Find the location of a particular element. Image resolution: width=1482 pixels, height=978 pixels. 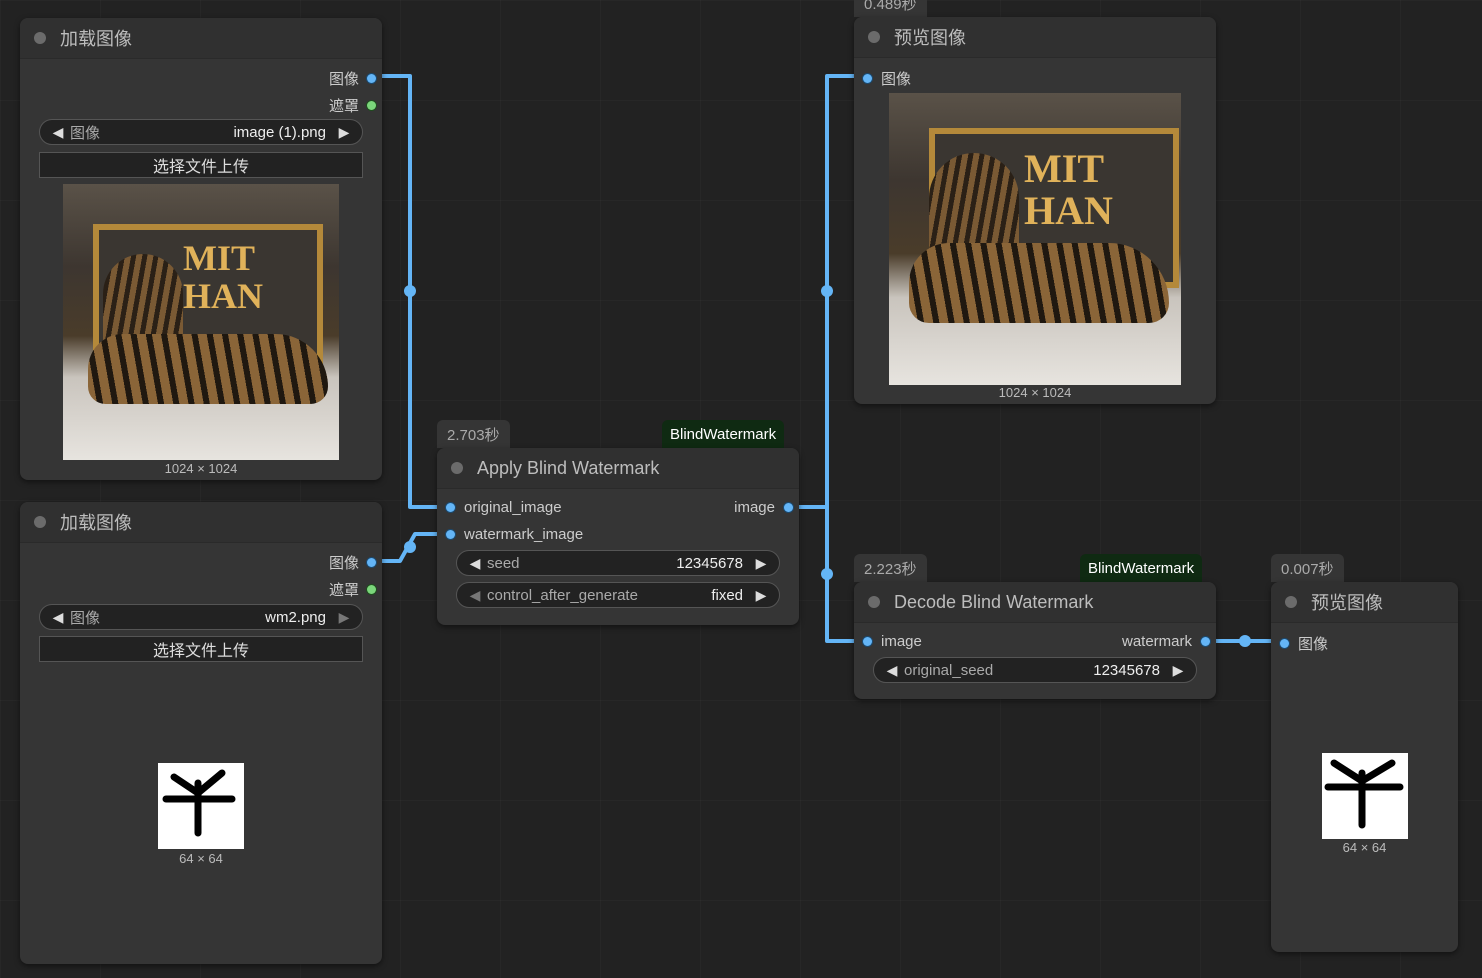

node-title: Decode Blind Watermark is located at coordinates (994, 601).